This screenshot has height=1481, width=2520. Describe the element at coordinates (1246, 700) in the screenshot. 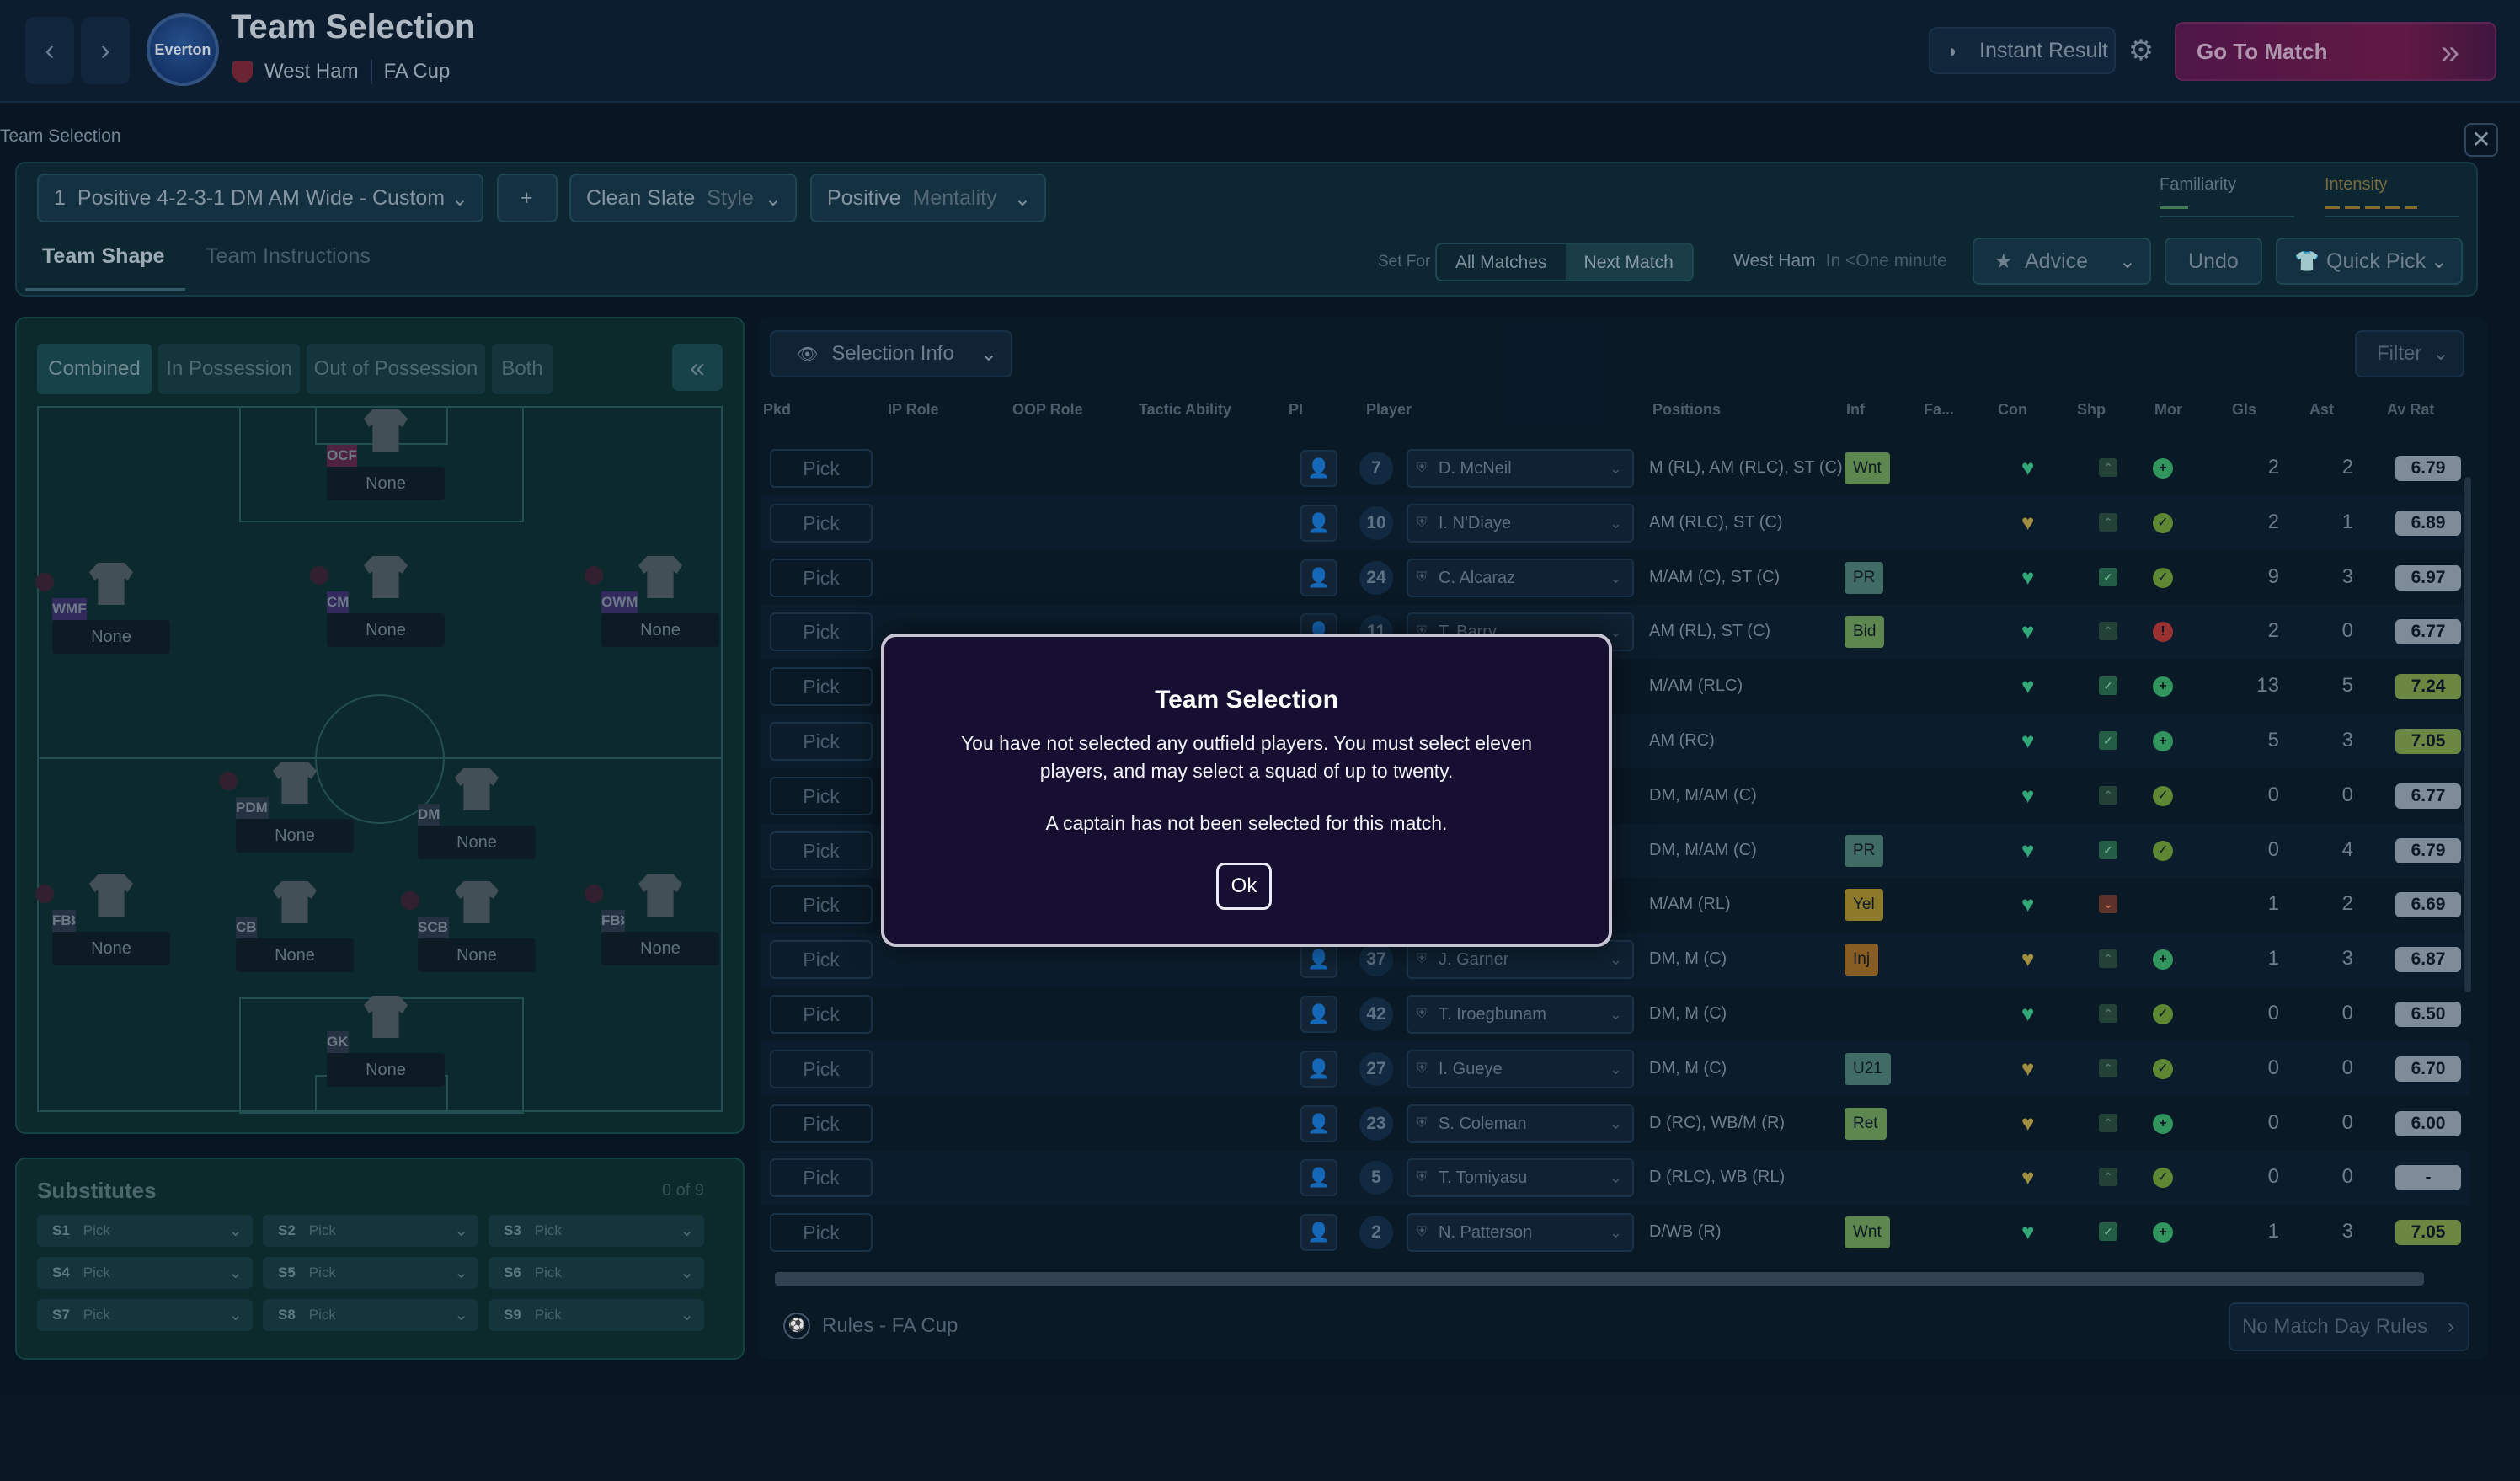

I see `dialog-title: Team Selection` at that location.